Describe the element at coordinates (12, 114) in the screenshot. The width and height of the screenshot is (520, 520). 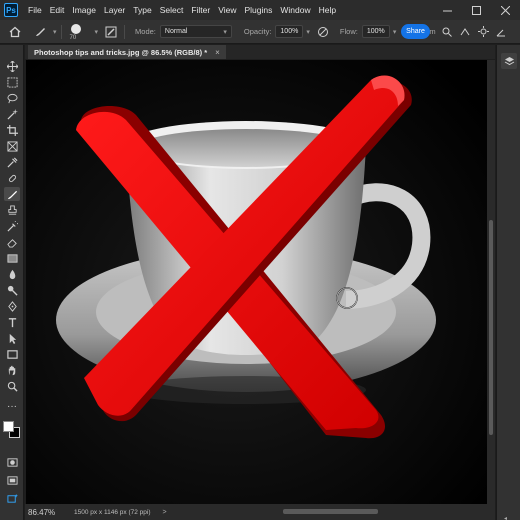
I see `magic-wand-tool-icon` at that location.